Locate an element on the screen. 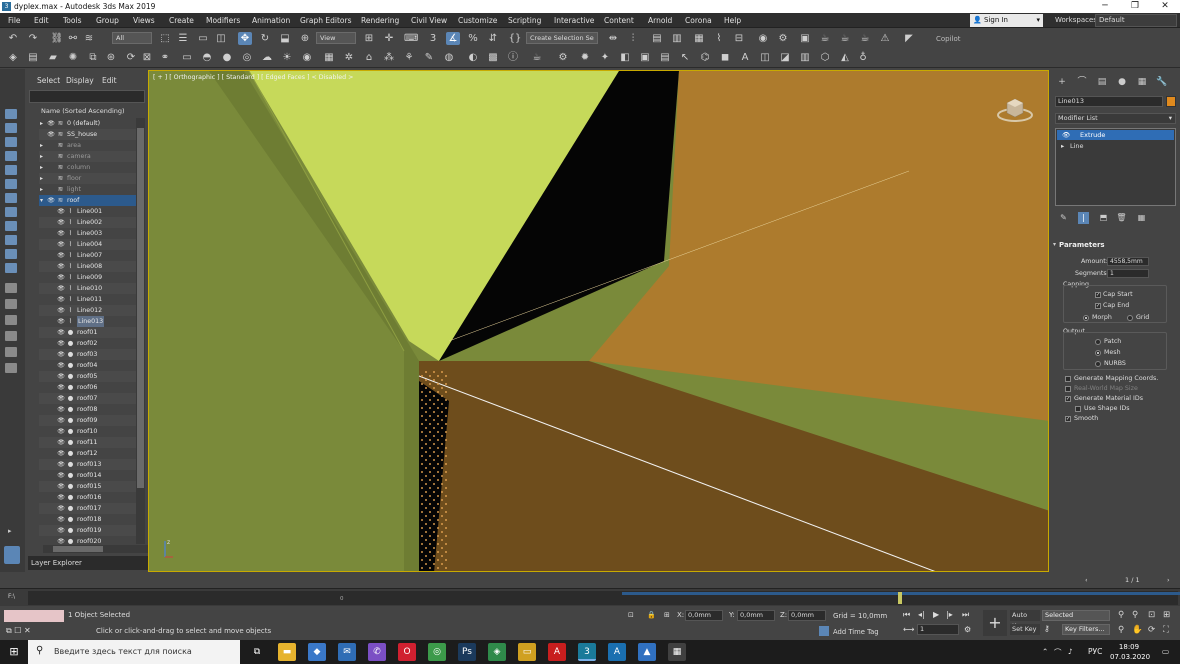  manipulate-icon: ✛ is located at coordinates (389, 38).